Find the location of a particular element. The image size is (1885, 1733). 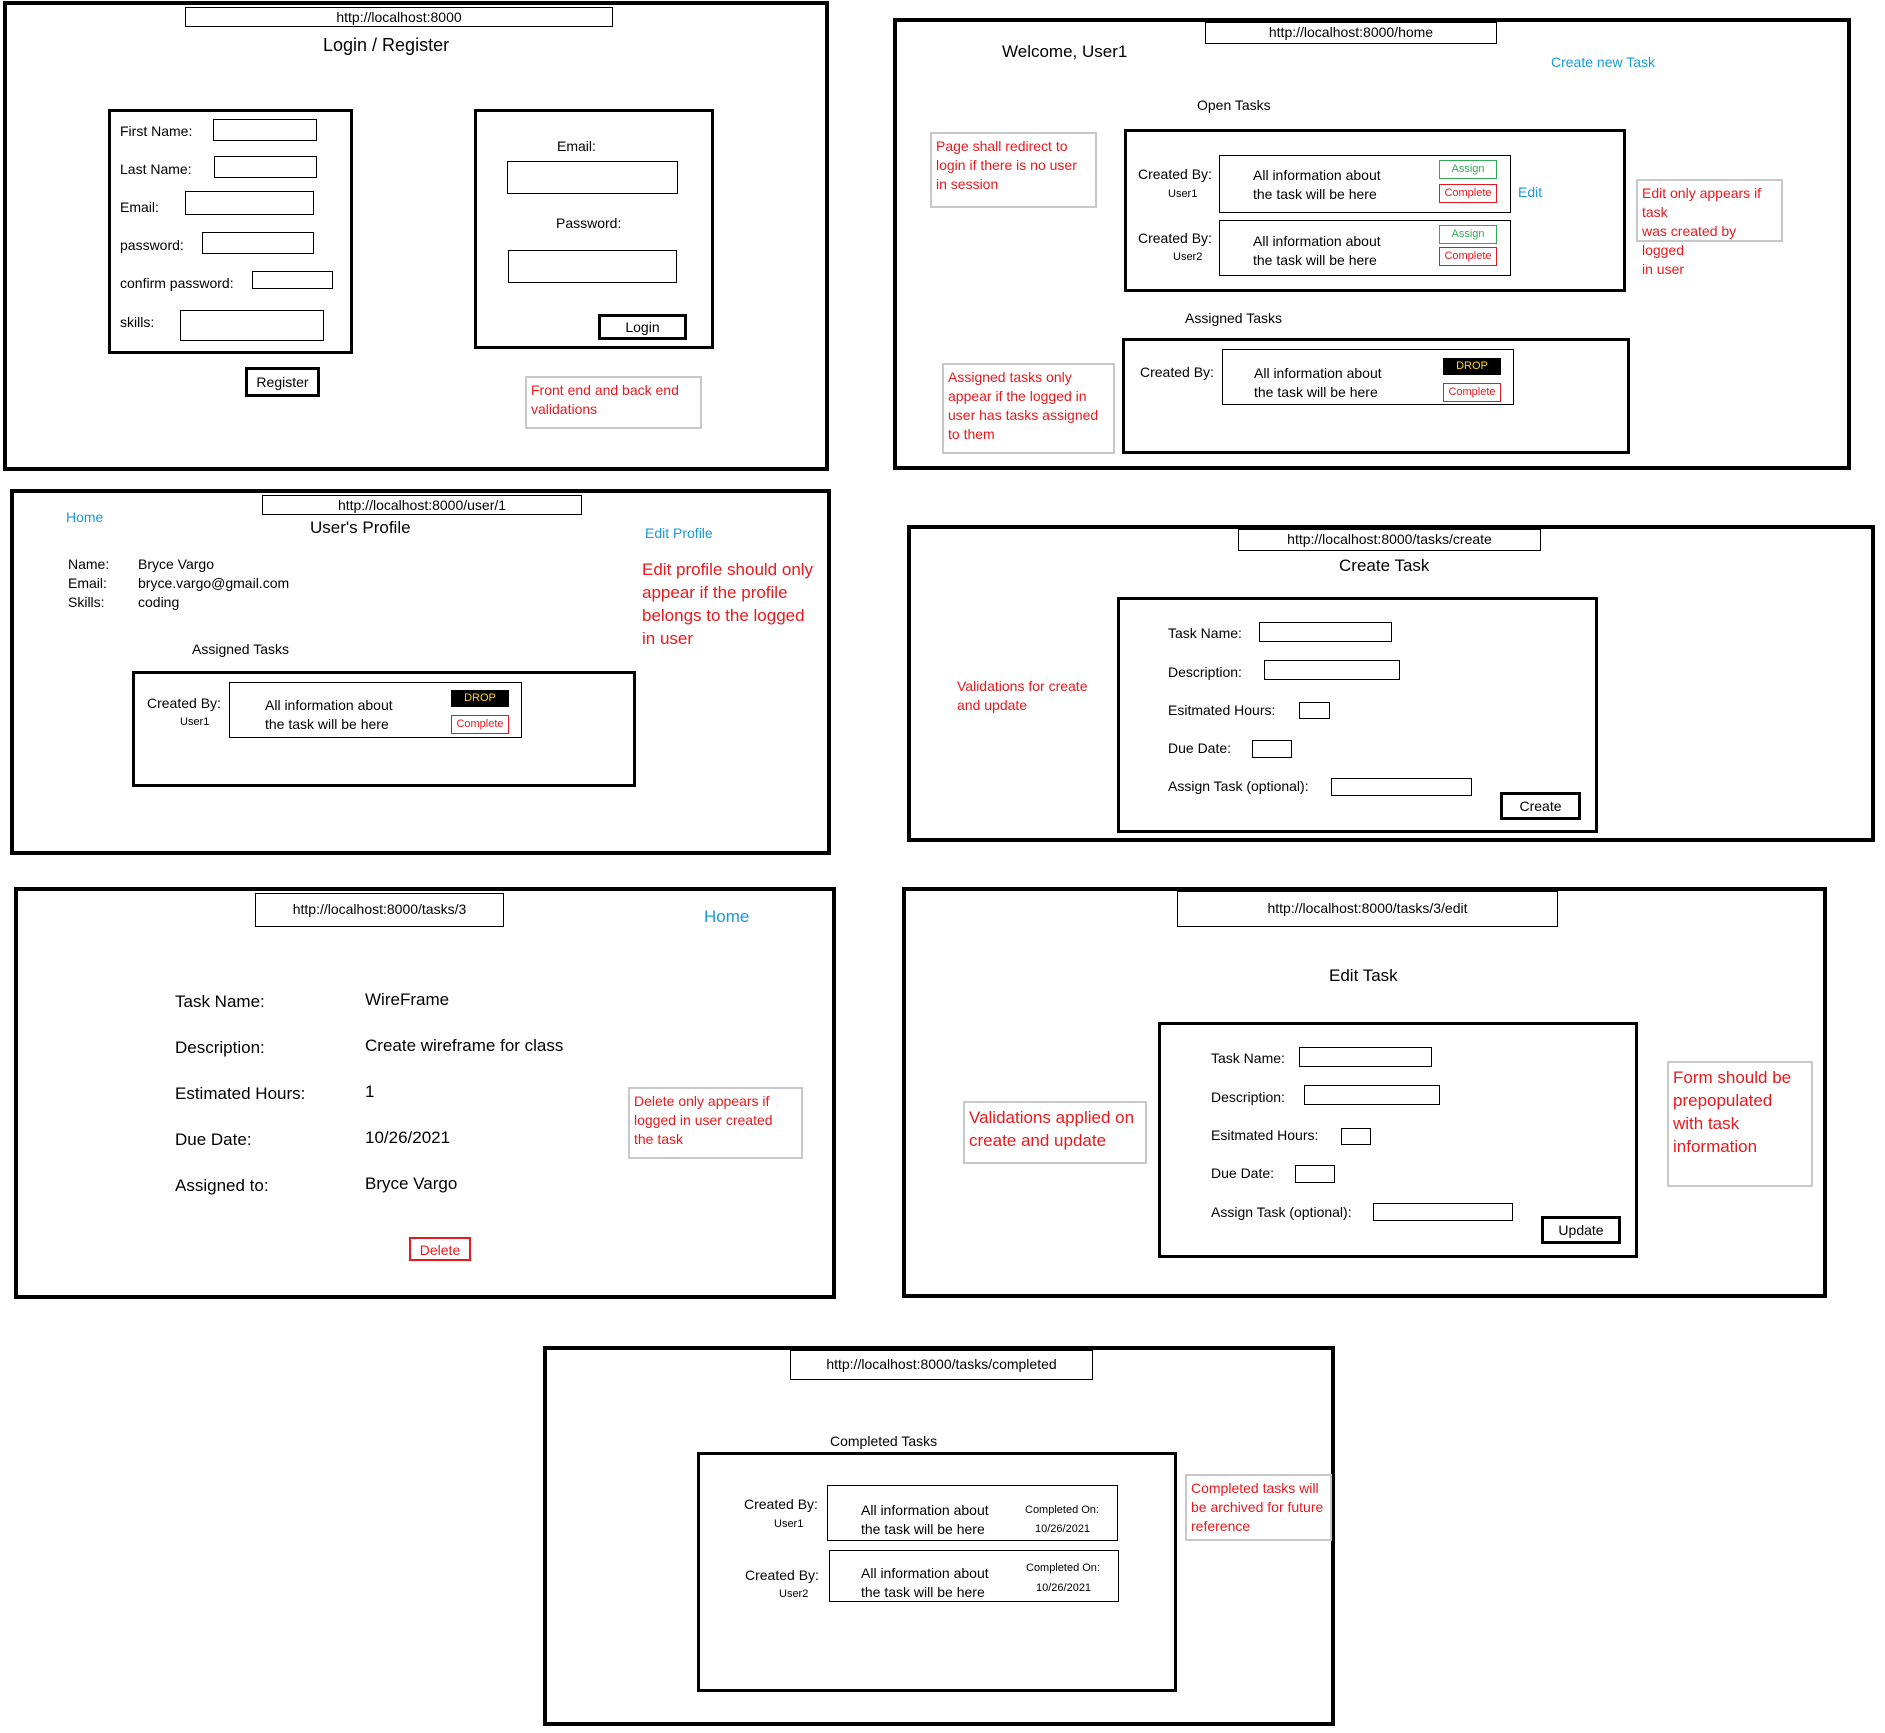

edit-assign-label: Assign Task (optional): is located at coordinates (1281, 1212).